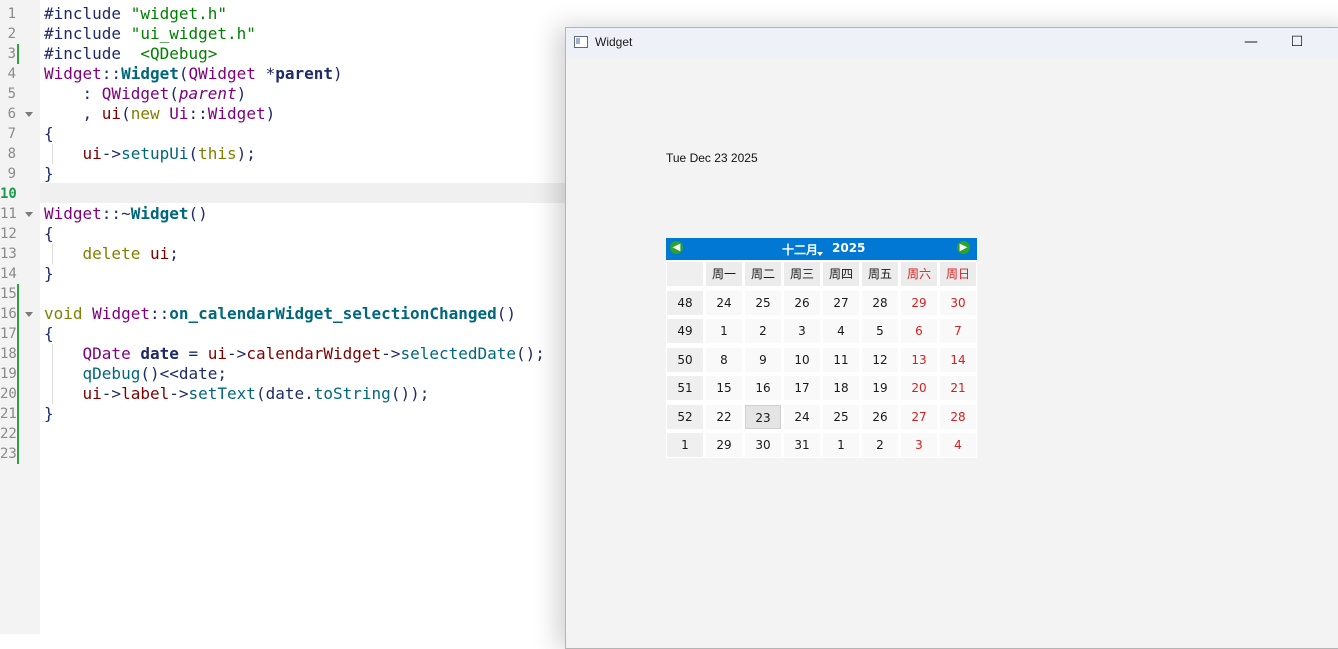  Describe the element at coordinates (802, 359) in the screenshot. I see `calendar-day: 10` at that location.